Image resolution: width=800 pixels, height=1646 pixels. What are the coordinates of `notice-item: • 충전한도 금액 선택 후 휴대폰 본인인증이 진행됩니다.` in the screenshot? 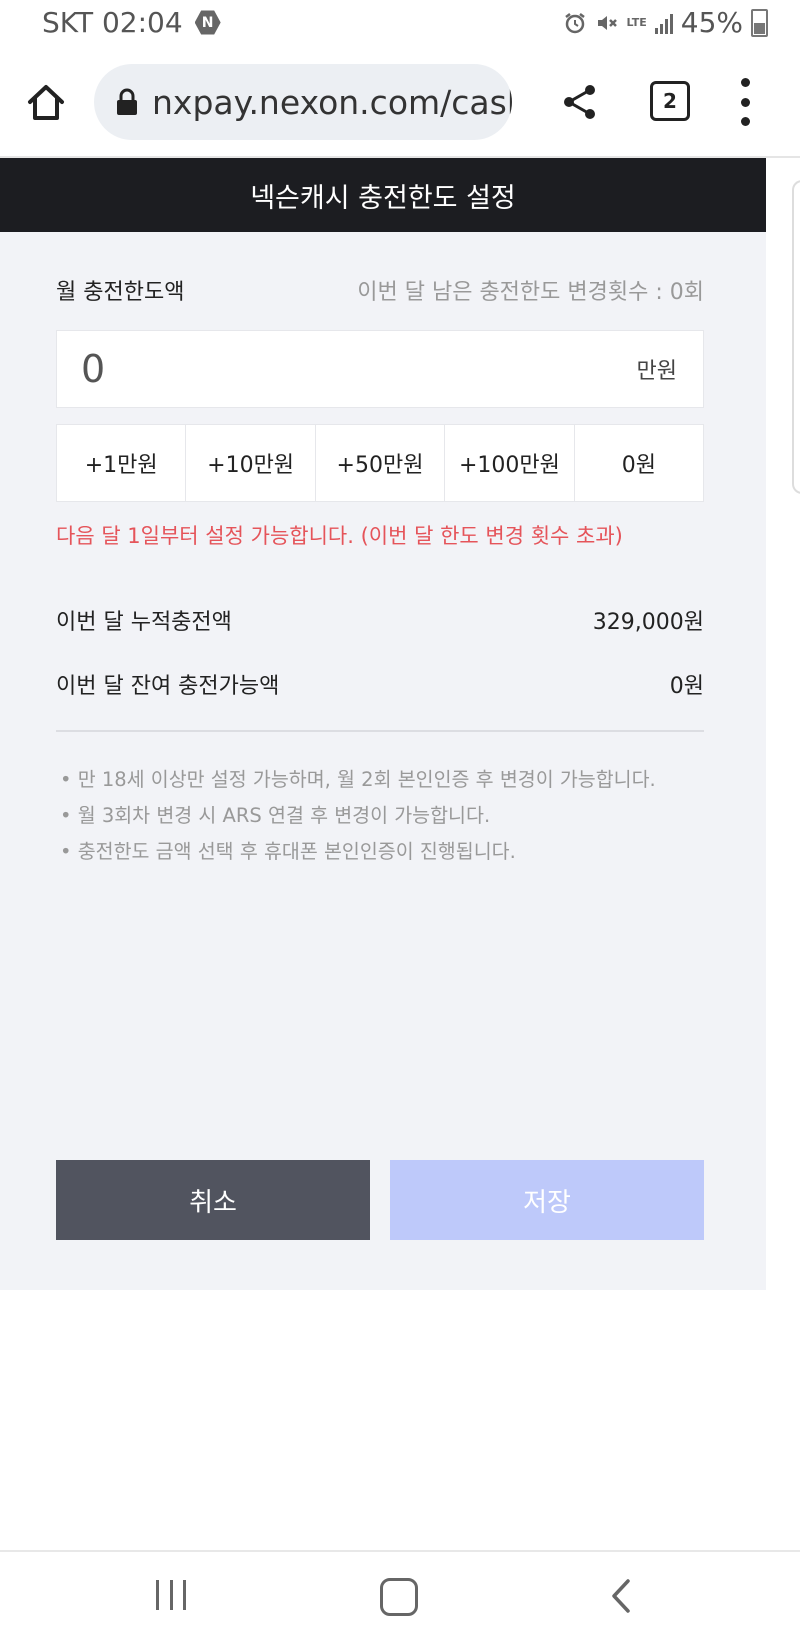 It's located at (288, 851).